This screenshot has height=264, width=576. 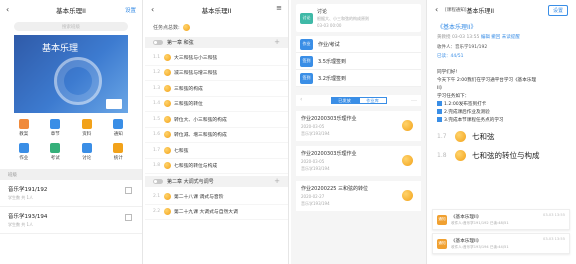 What do you see at coordinates (56, 128) in the screenshot?
I see `grid-item-chapter: 章节` at bounding box center [56, 128].